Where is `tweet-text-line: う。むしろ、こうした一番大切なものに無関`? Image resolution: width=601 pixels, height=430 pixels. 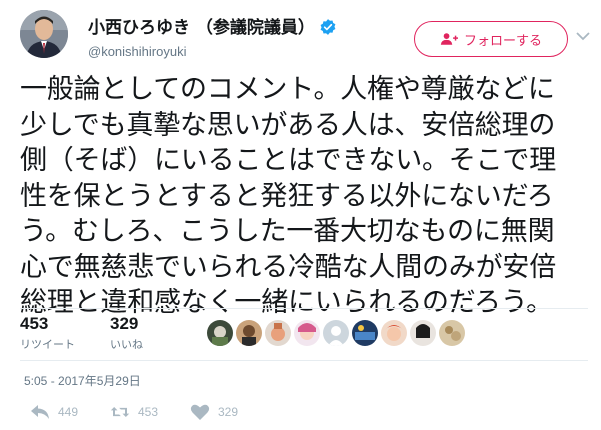
tweet-text-line: う。むしろ、こうした一番大切なものに無関 is located at coordinates (287, 231).